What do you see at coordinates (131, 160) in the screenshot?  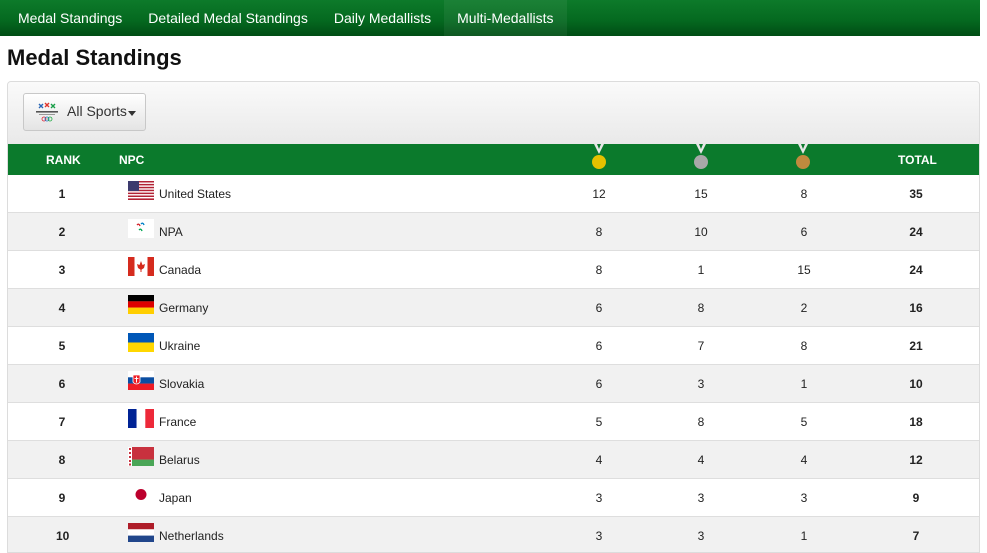 I see `column-header-npc: NPC` at bounding box center [131, 160].